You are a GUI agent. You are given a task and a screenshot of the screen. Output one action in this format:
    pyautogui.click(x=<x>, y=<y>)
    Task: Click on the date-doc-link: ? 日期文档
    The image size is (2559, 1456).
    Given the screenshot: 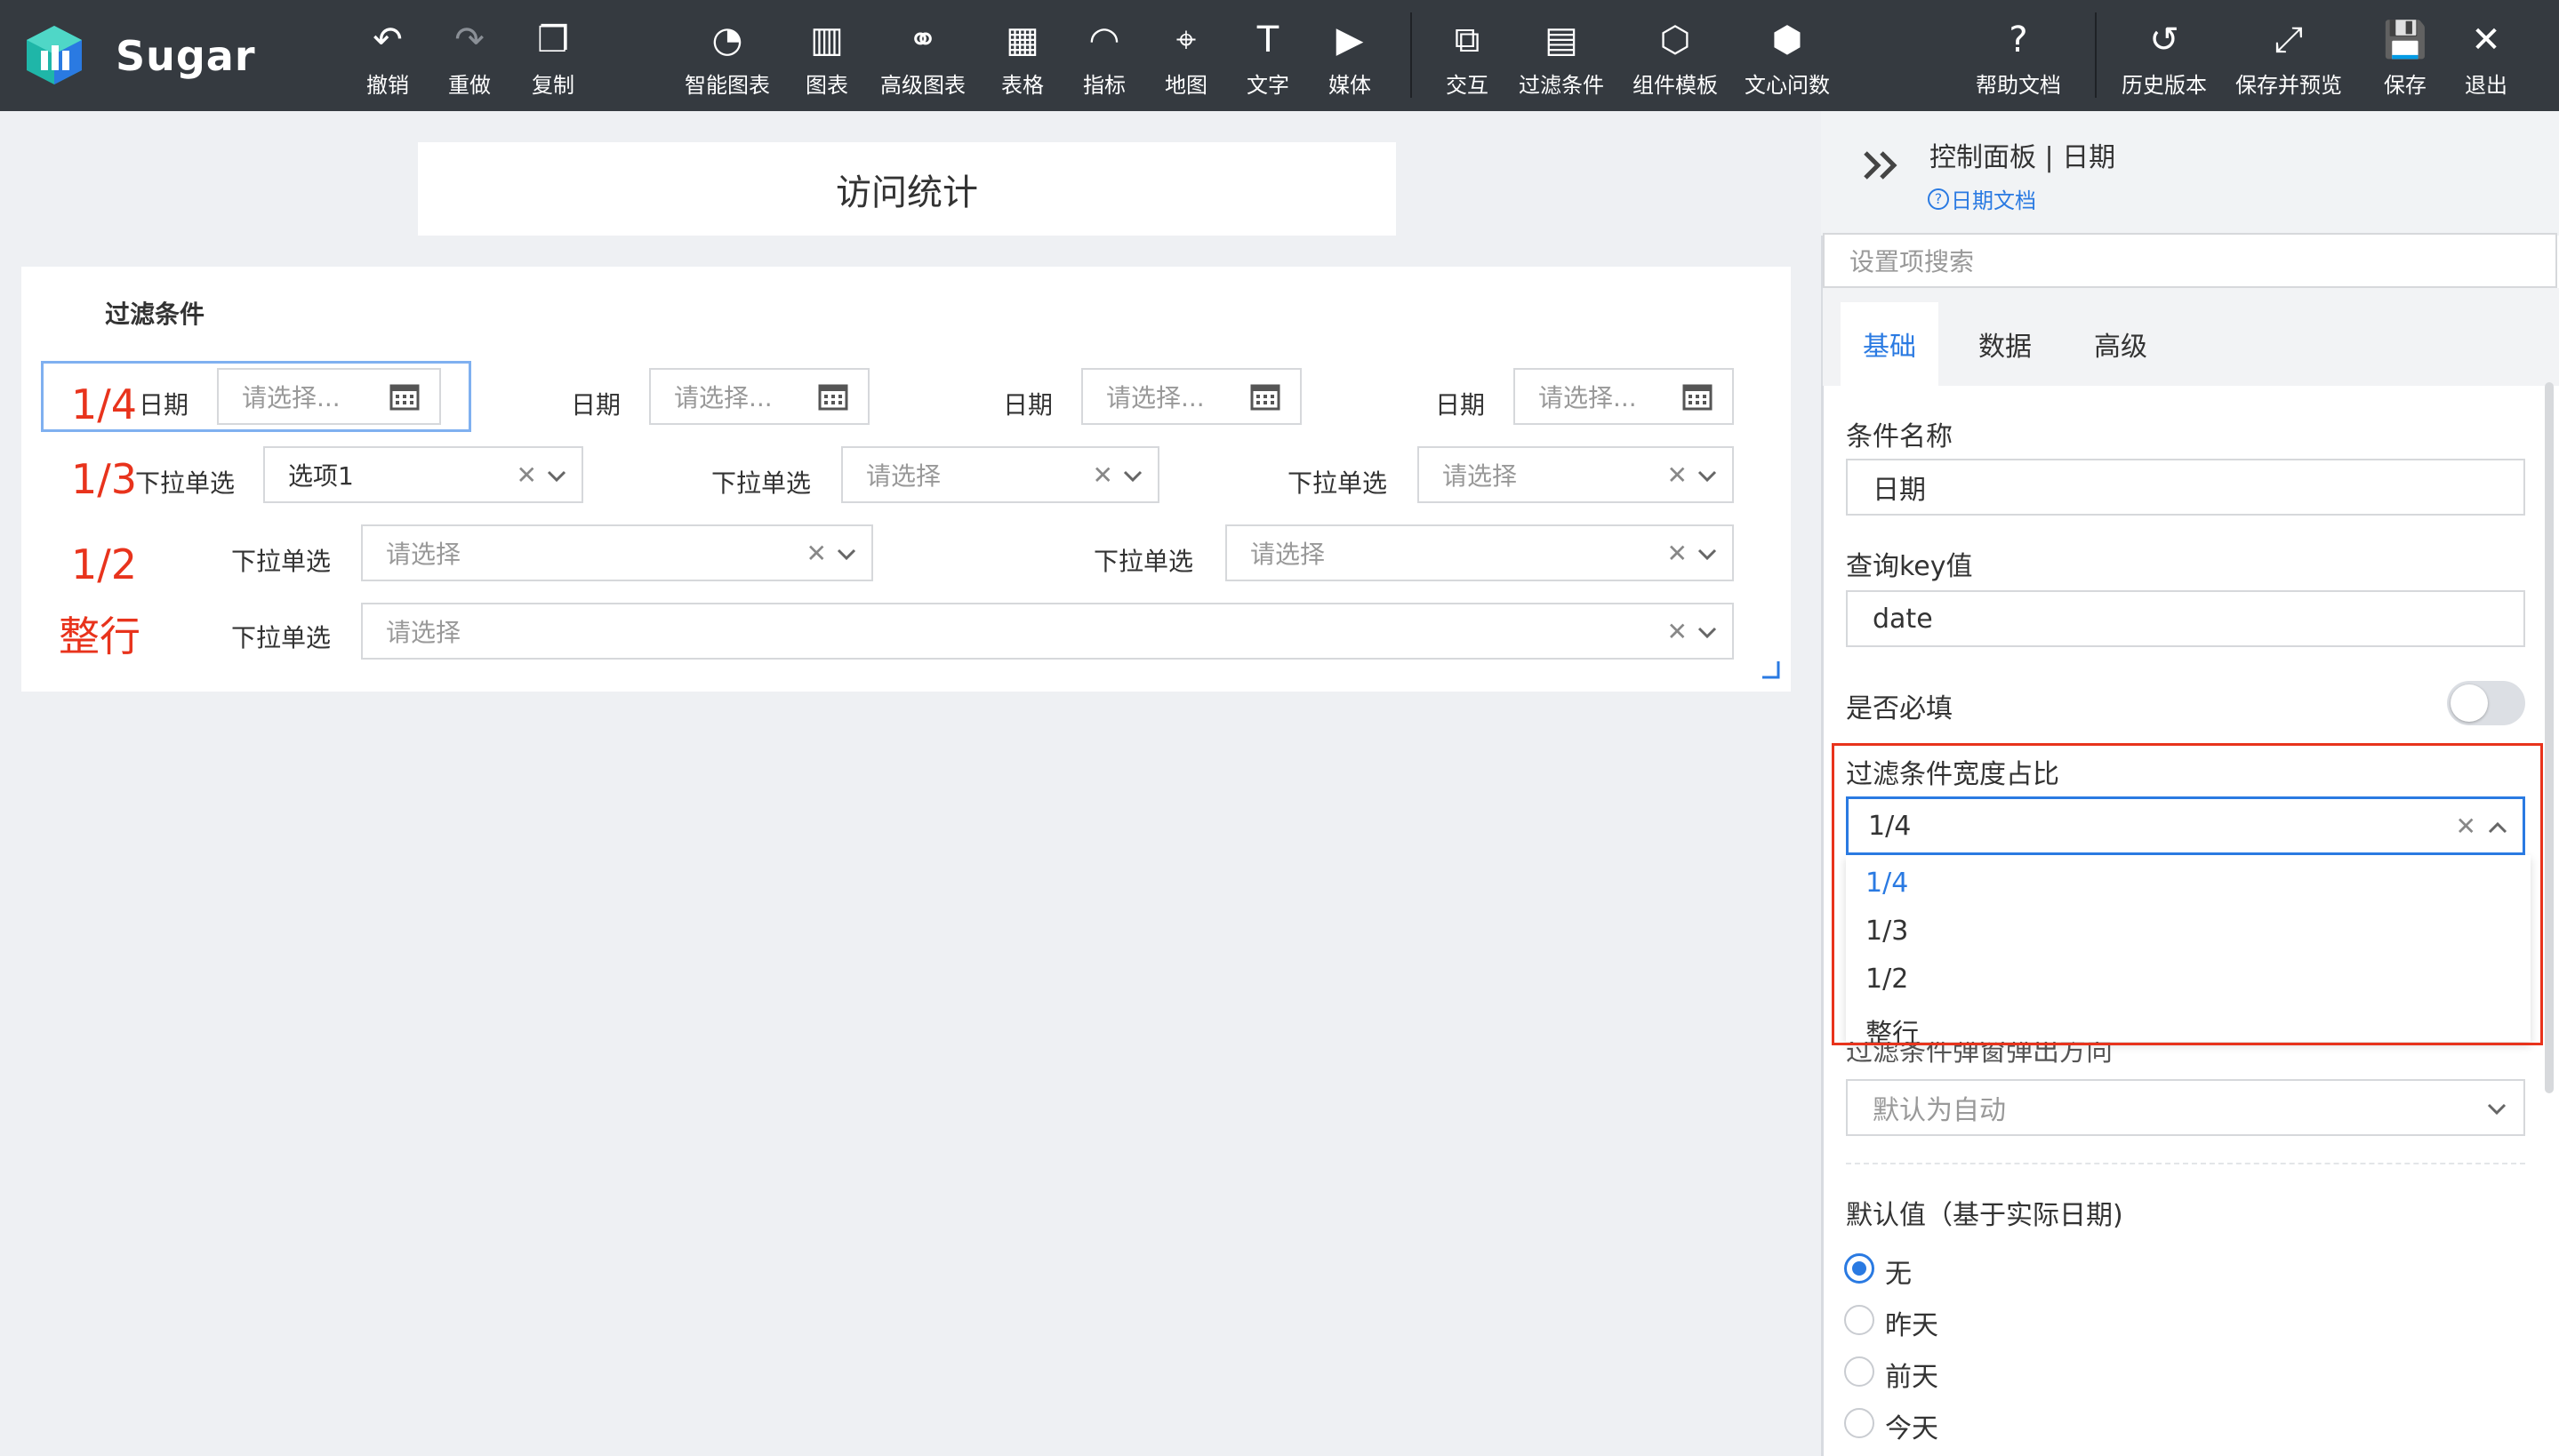 What is the action you would take?
    pyautogui.click(x=1982, y=198)
    